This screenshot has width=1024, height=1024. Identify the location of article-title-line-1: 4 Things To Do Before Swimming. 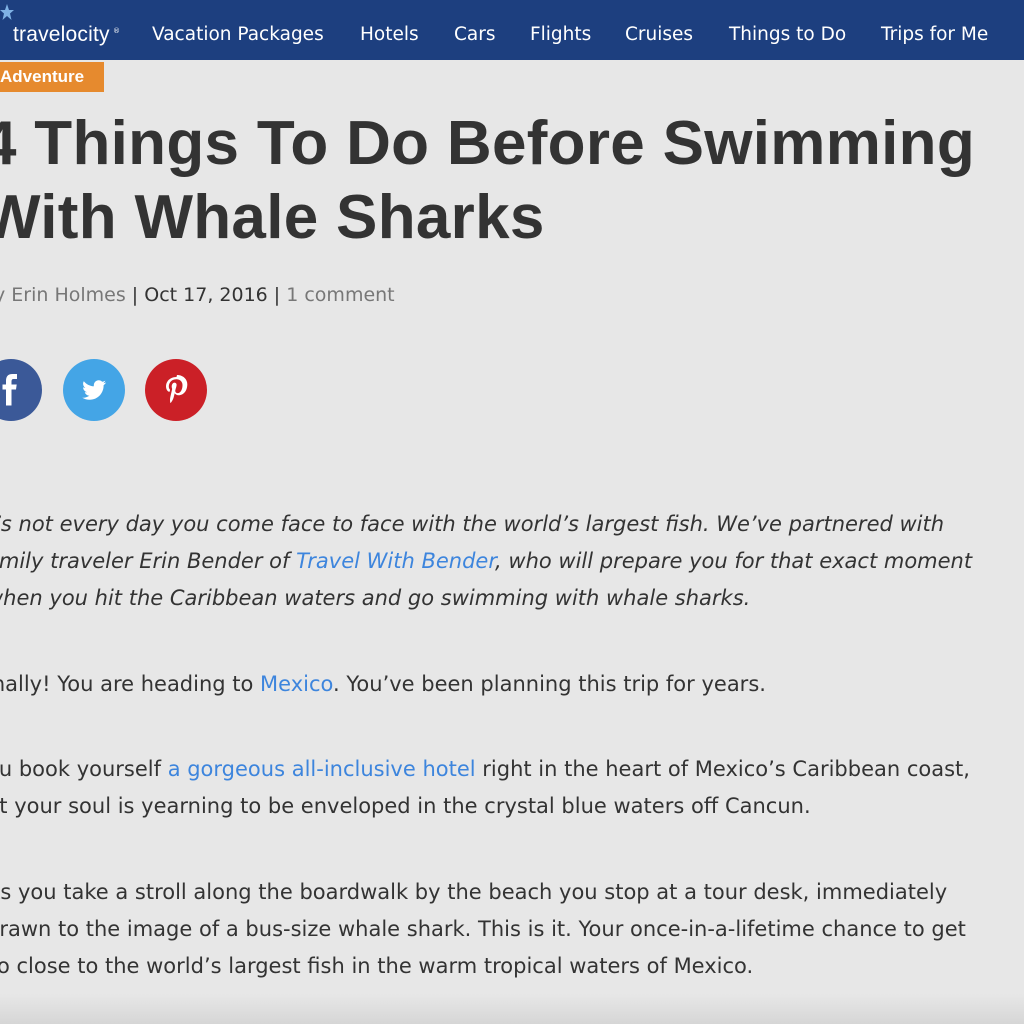
(488, 143).